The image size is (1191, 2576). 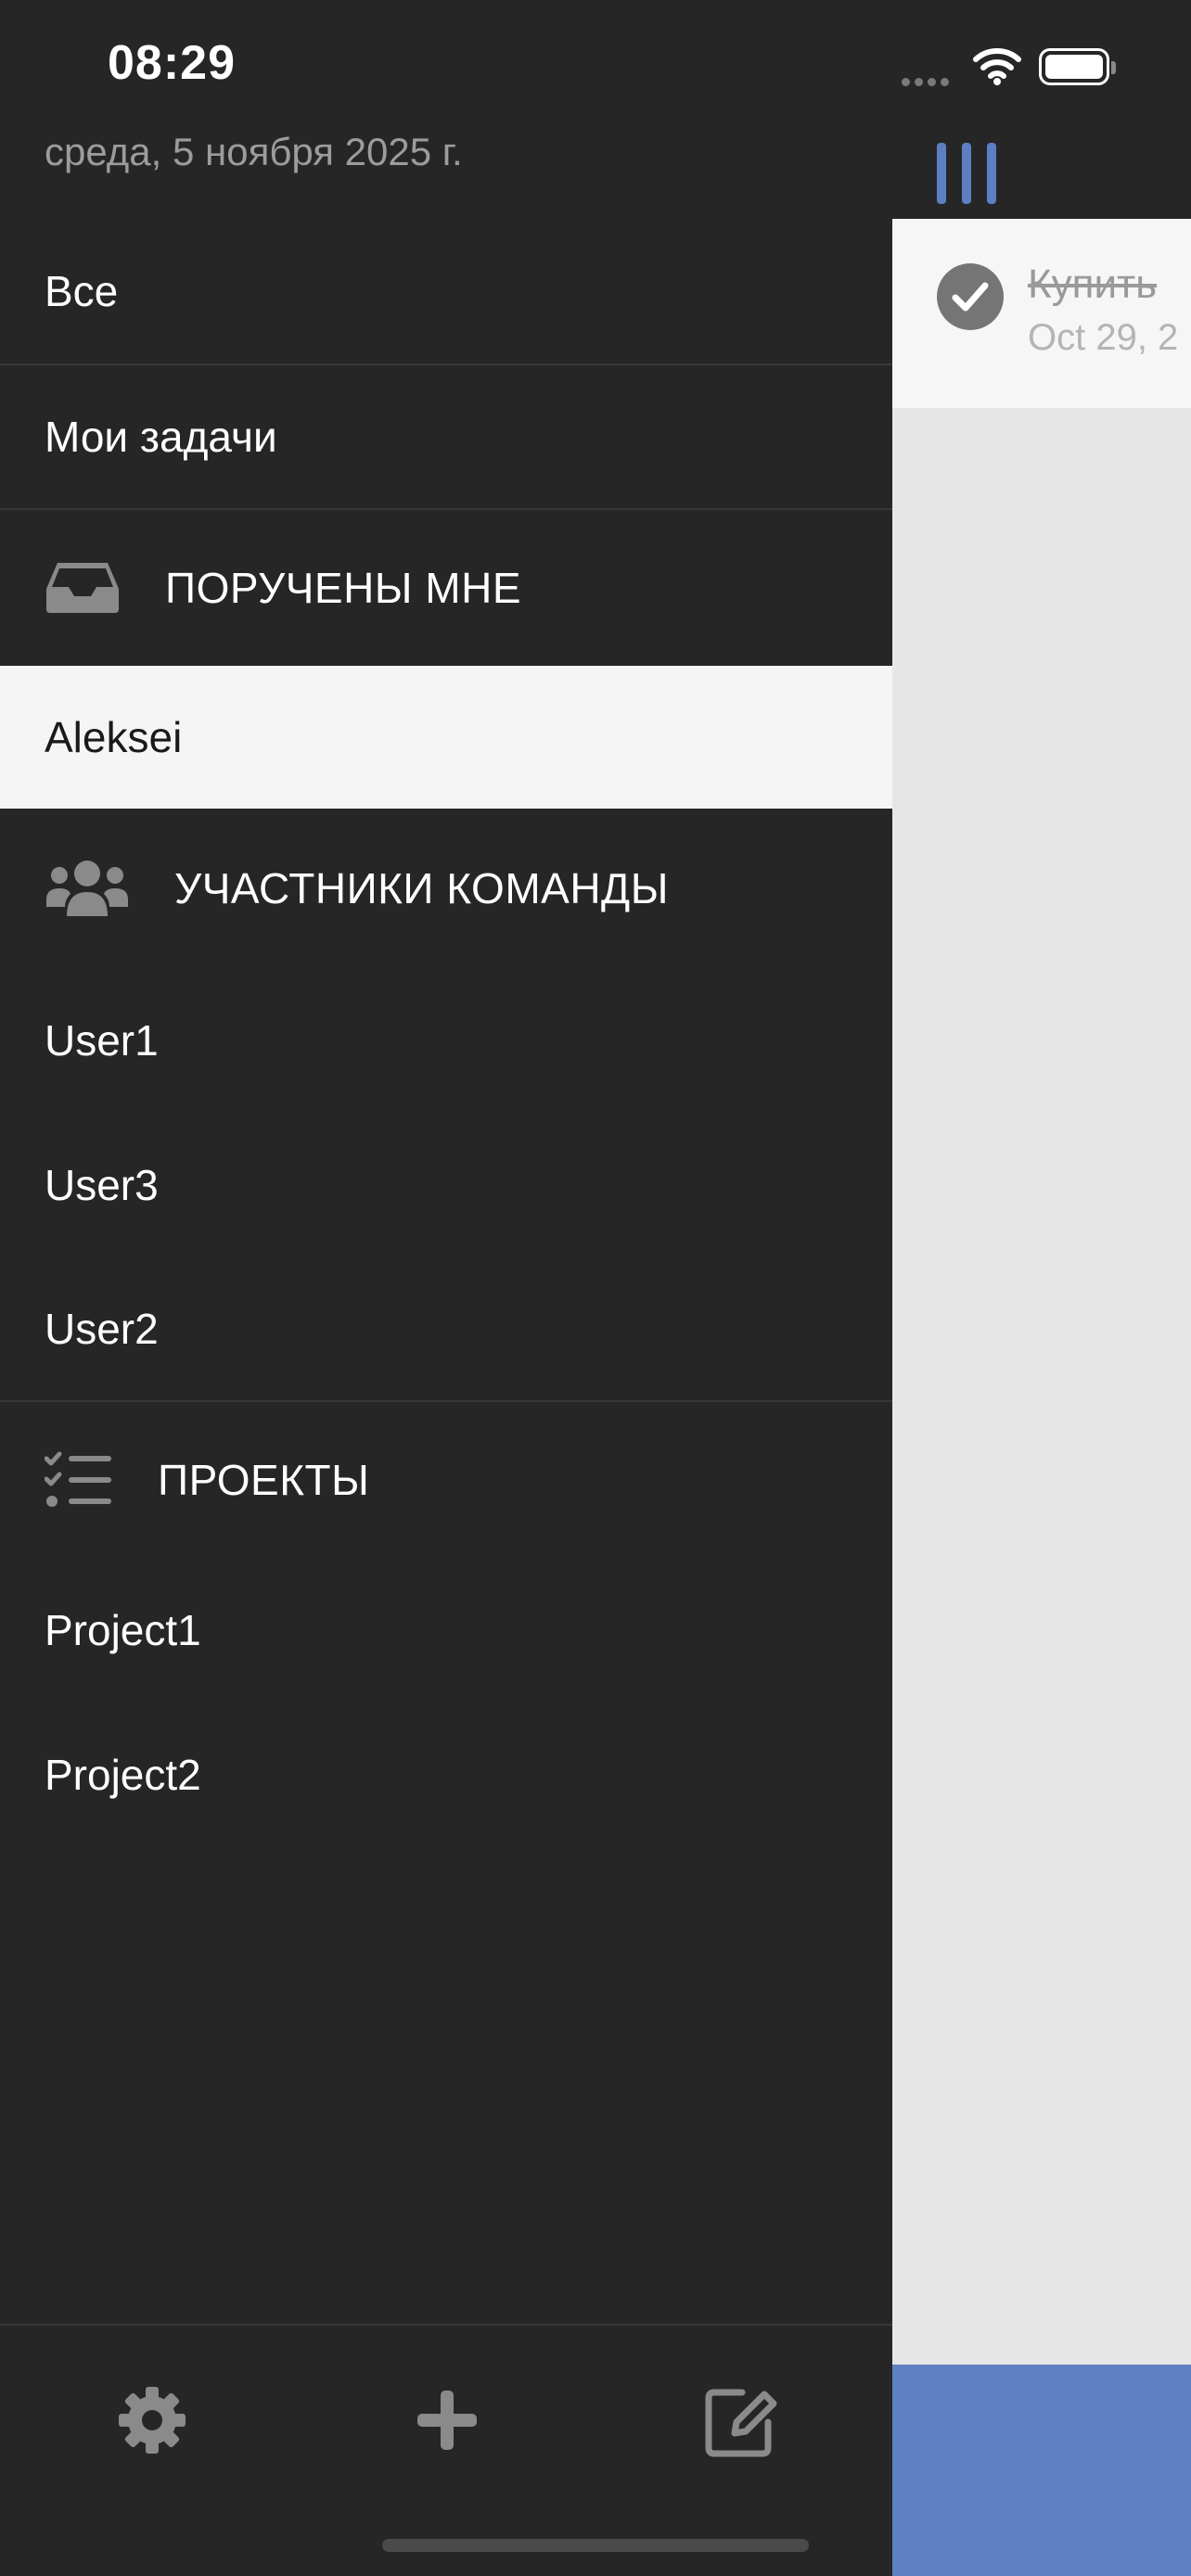 I want to click on inbox-icon, so click(x=82, y=588).